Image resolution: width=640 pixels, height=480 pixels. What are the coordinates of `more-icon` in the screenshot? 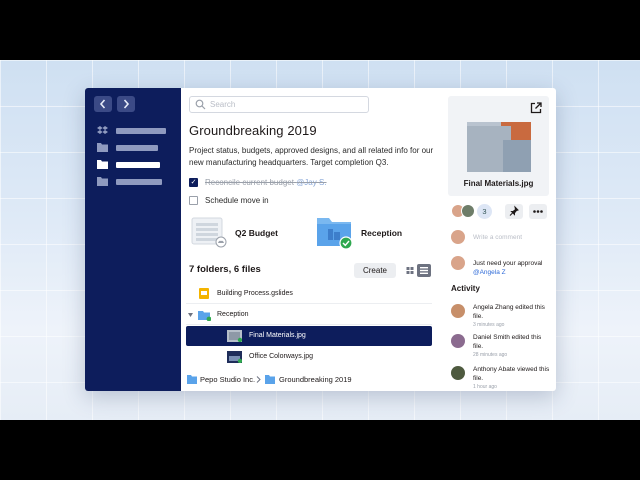 It's located at (538, 211).